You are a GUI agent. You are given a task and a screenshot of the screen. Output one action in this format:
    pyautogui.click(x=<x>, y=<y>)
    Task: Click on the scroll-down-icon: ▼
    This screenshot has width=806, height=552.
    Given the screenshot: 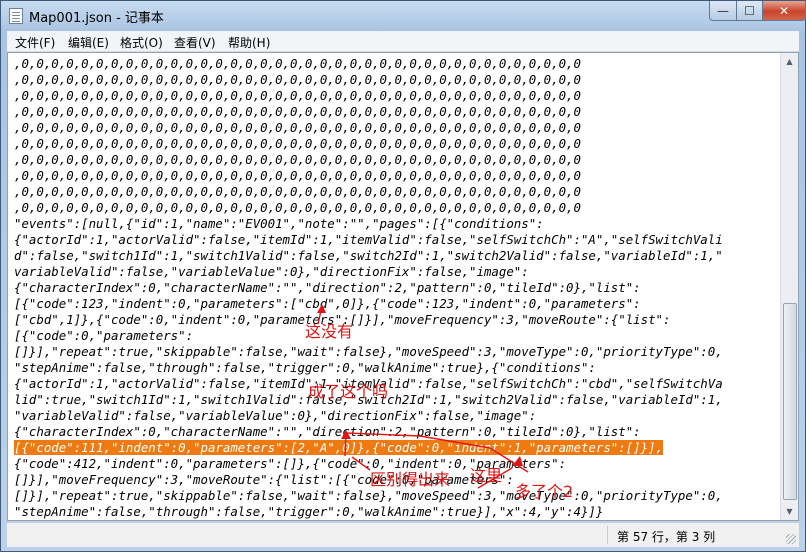 What is the action you would take?
    pyautogui.click(x=789, y=511)
    